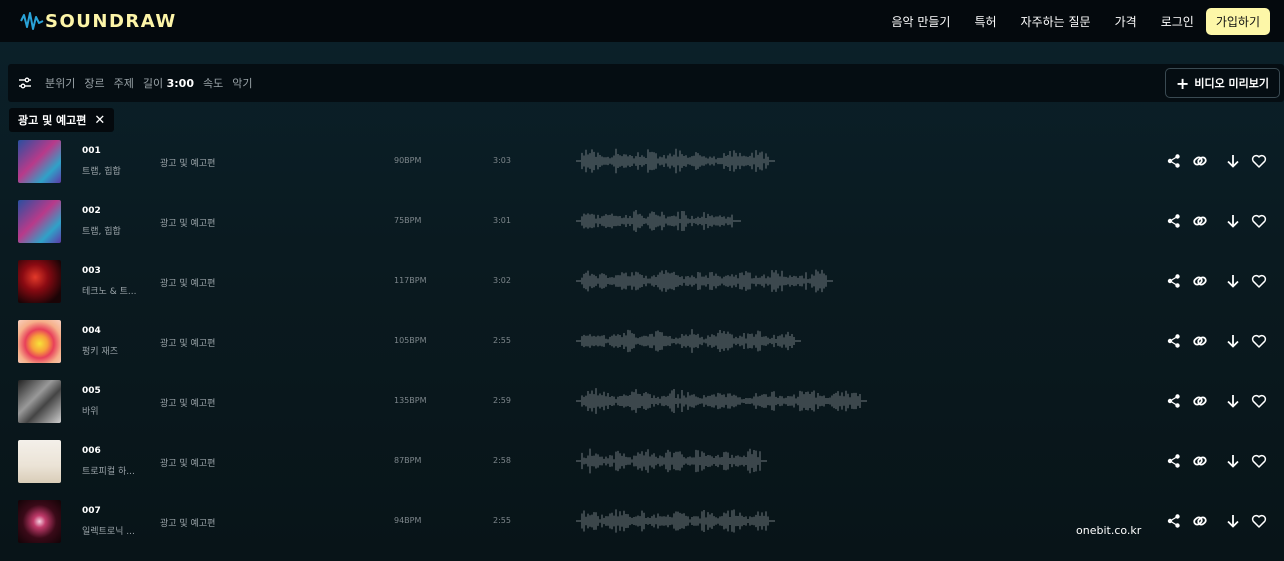  Describe the element at coordinates (646, 83) in the screenshot. I see `filter-bar: 분위기 장르 주제 길이 3:00 속도 악기 + 비디오 미리보기` at that location.